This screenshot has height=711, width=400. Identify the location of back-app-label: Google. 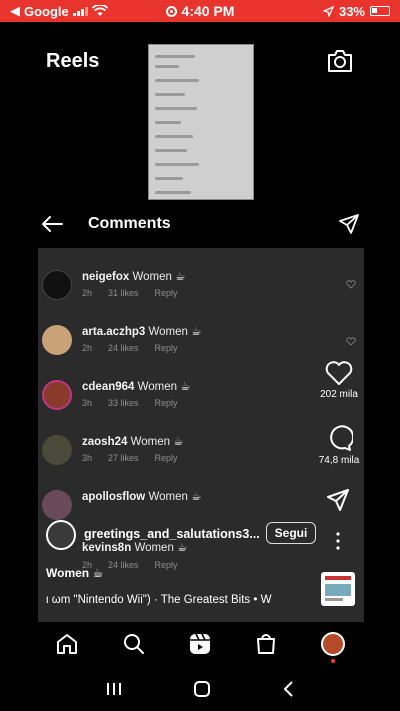
(46, 11).